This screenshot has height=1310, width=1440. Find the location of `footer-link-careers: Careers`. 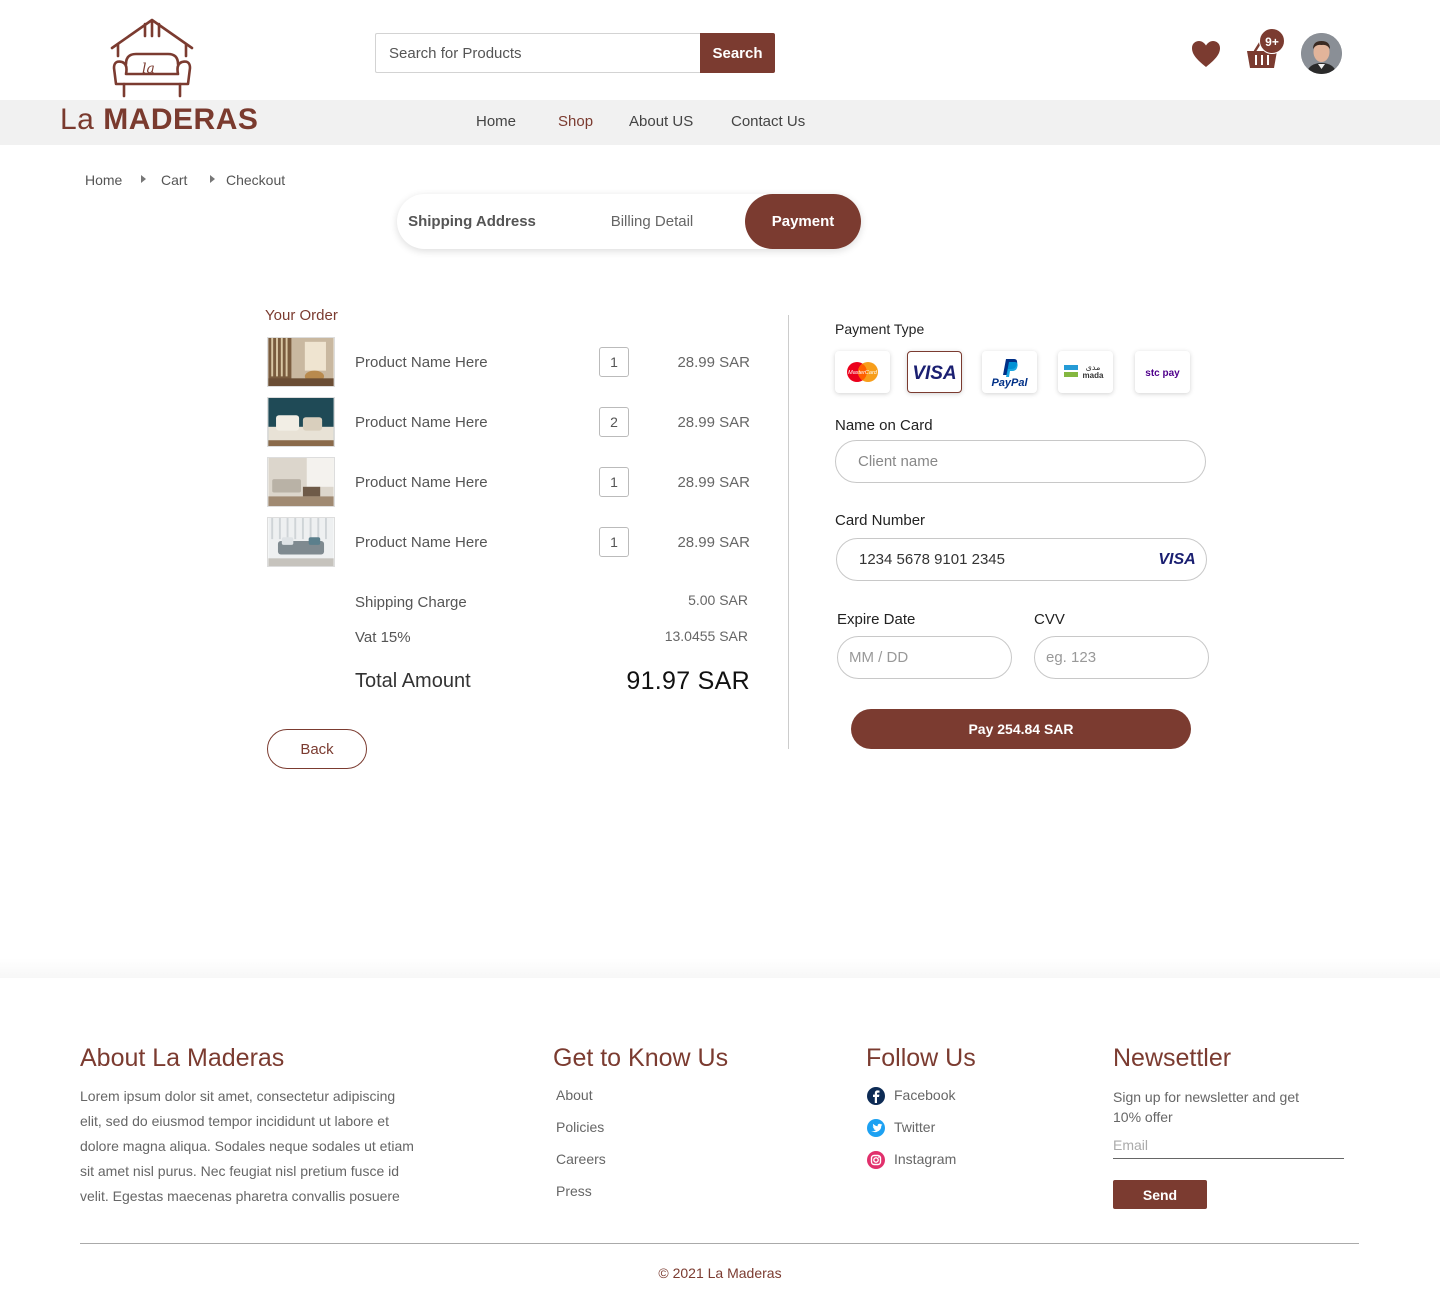

footer-link-careers: Careers is located at coordinates (581, 1159).